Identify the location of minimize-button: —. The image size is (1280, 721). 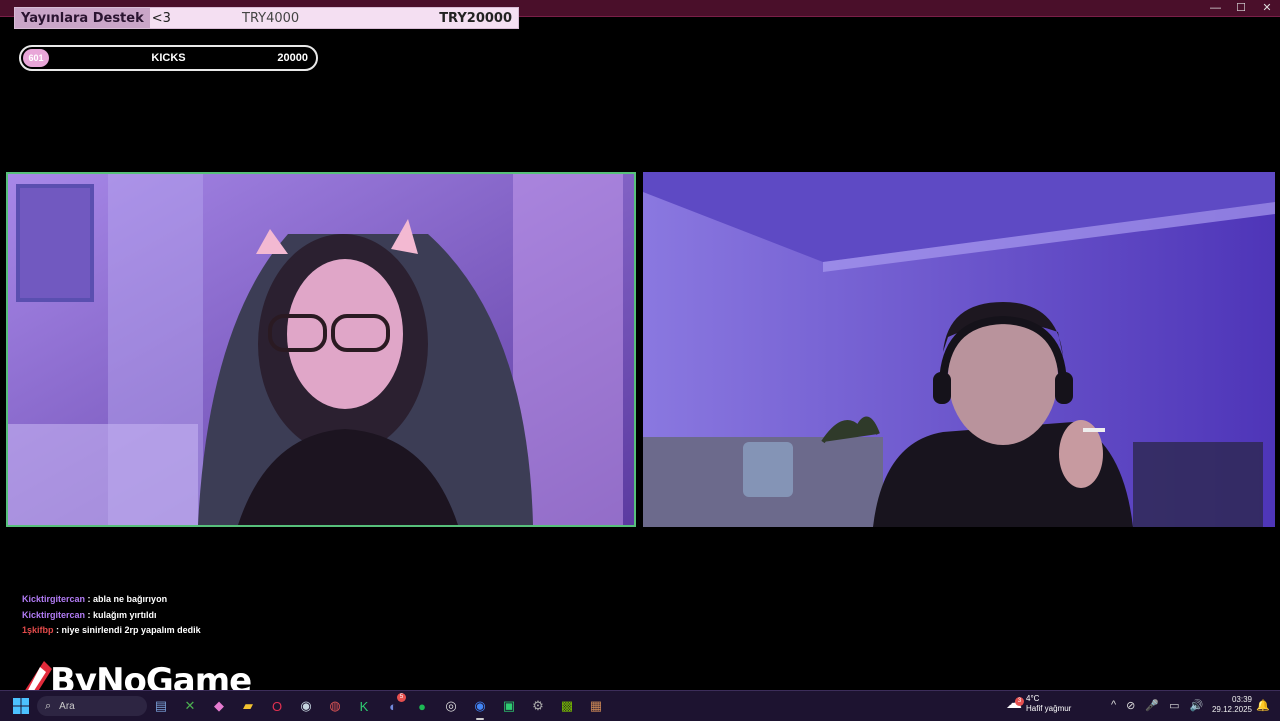
(1215, 8).